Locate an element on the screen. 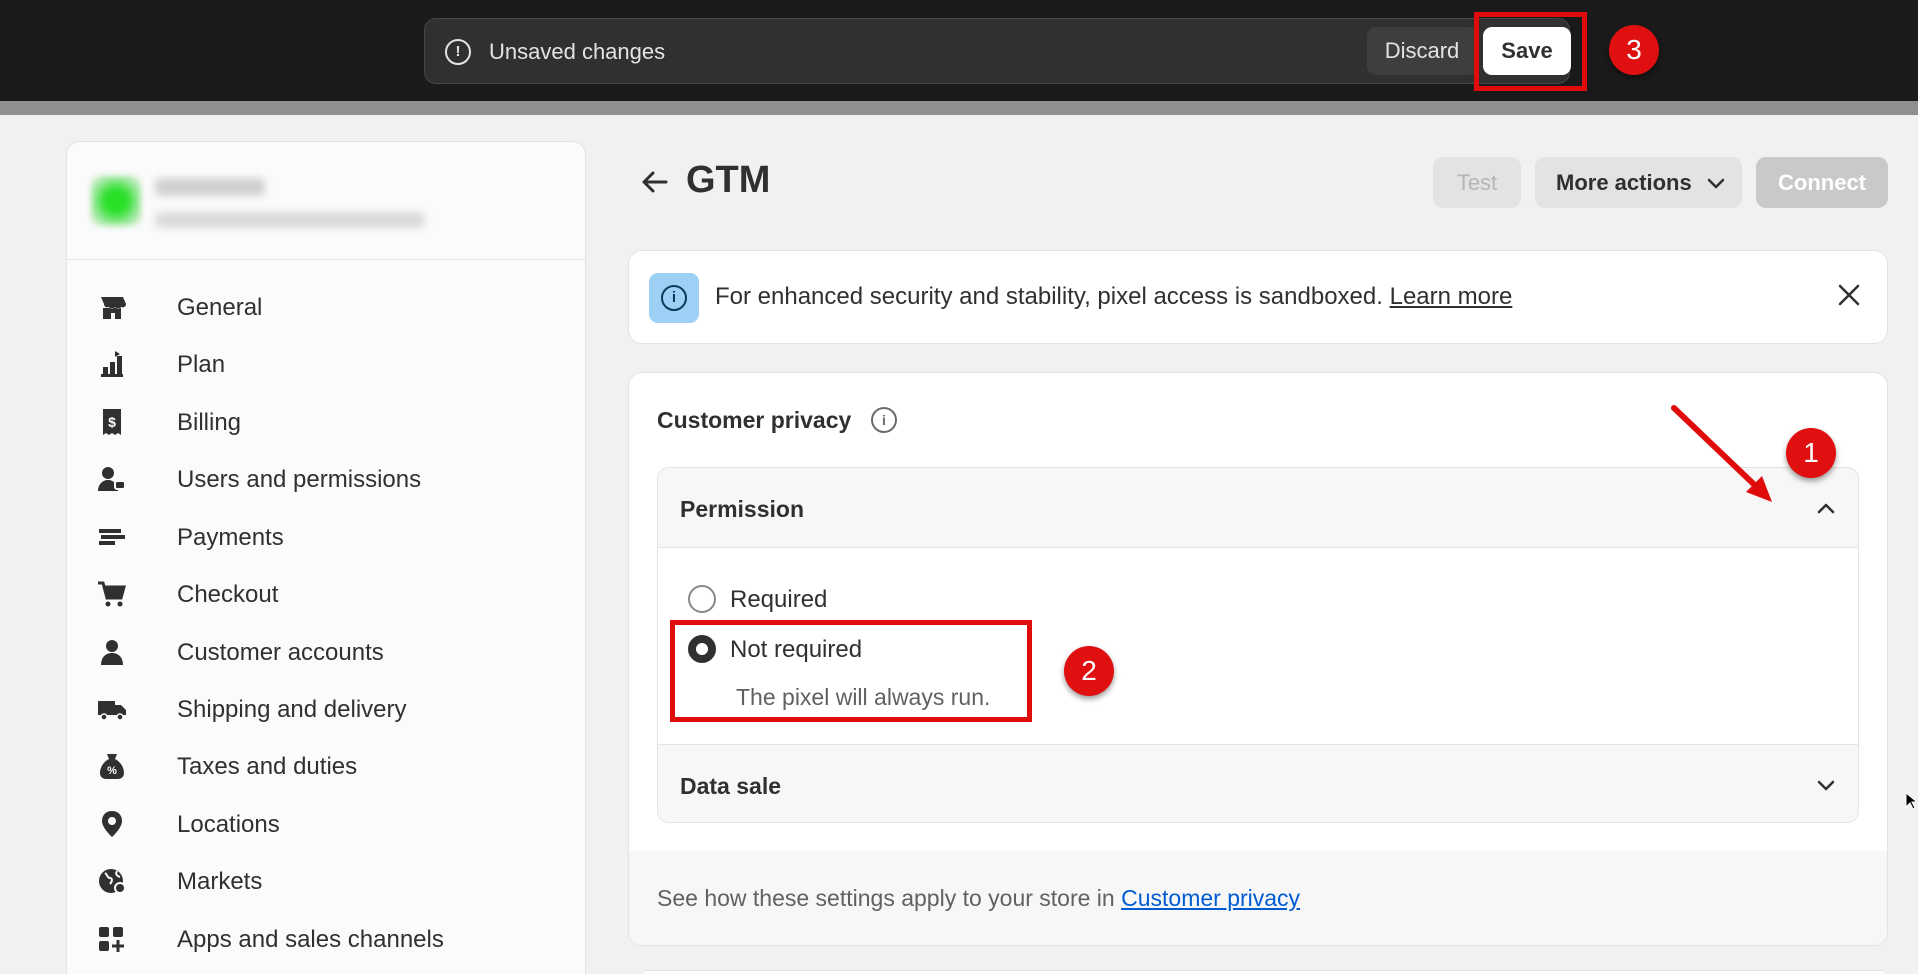 The height and width of the screenshot is (974, 1918). sidebar-item-shipping: Shipping and delivery is located at coordinates (327, 709).